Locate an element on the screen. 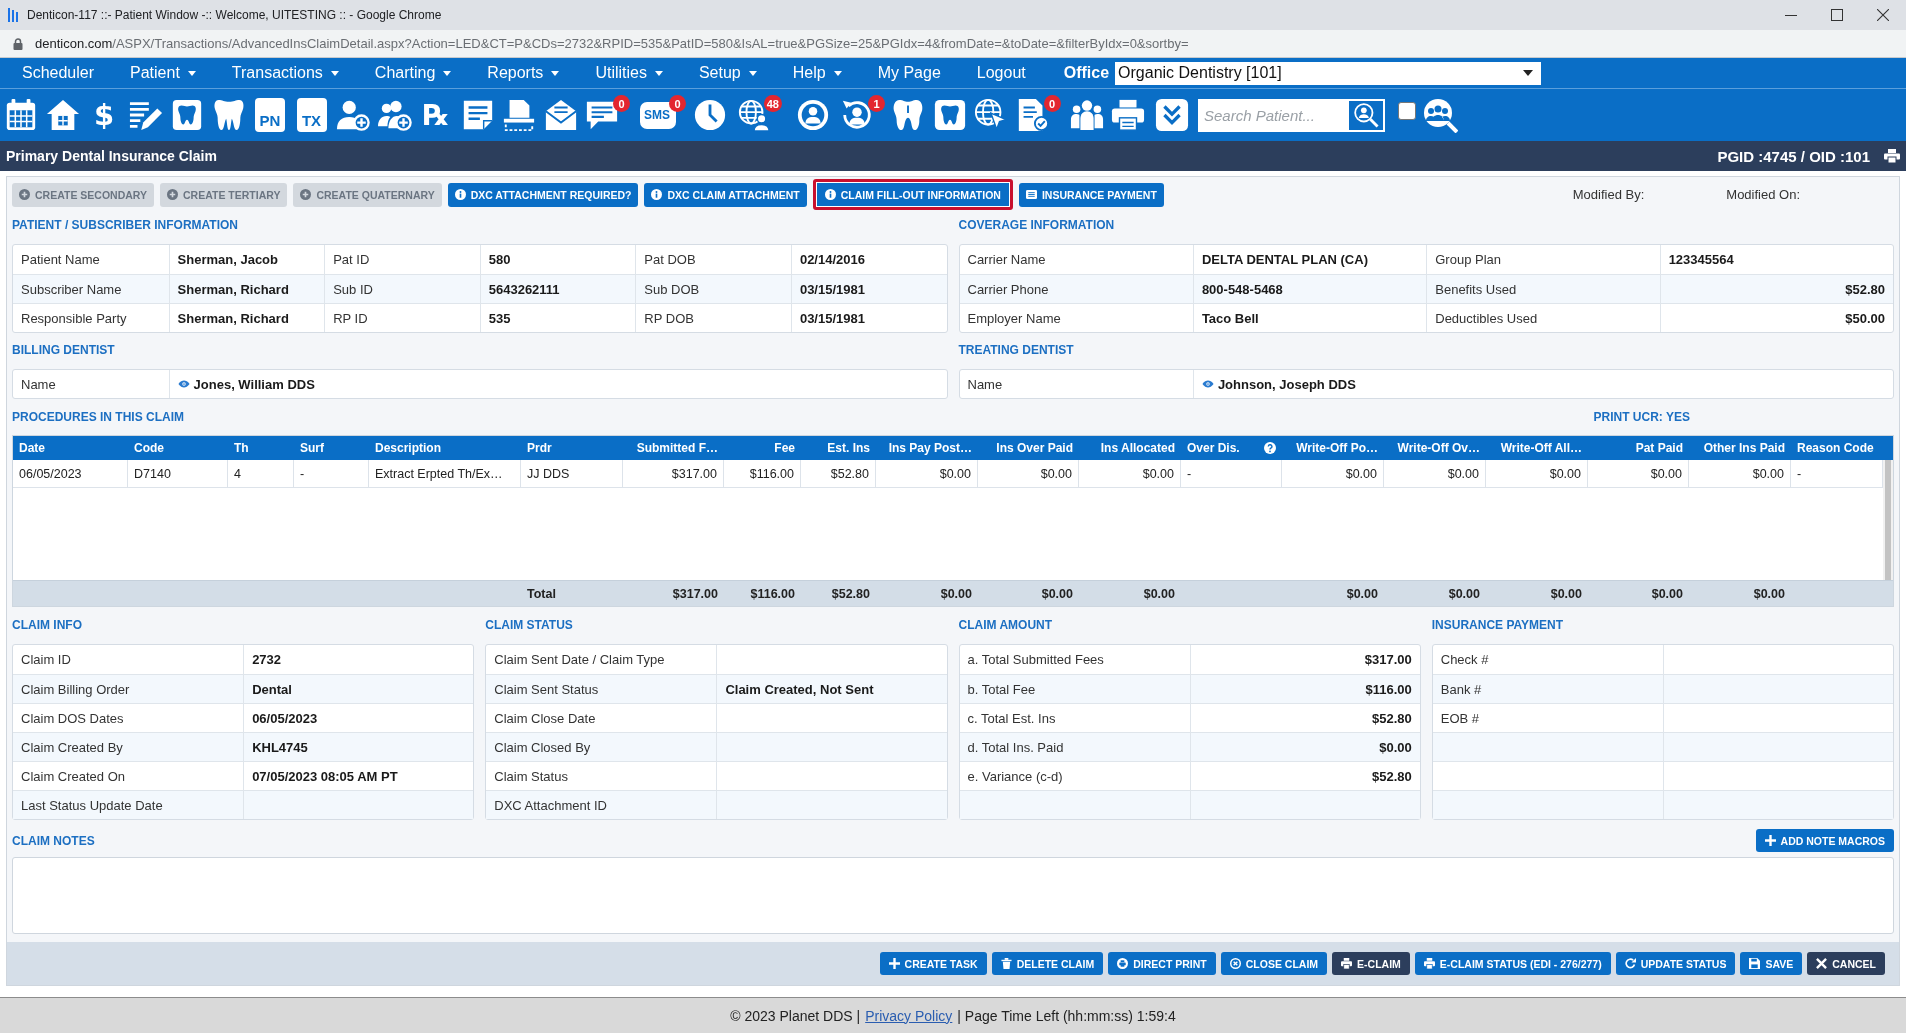 The height and width of the screenshot is (1033, 1906). patient-search-button is located at coordinates (1366, 115).